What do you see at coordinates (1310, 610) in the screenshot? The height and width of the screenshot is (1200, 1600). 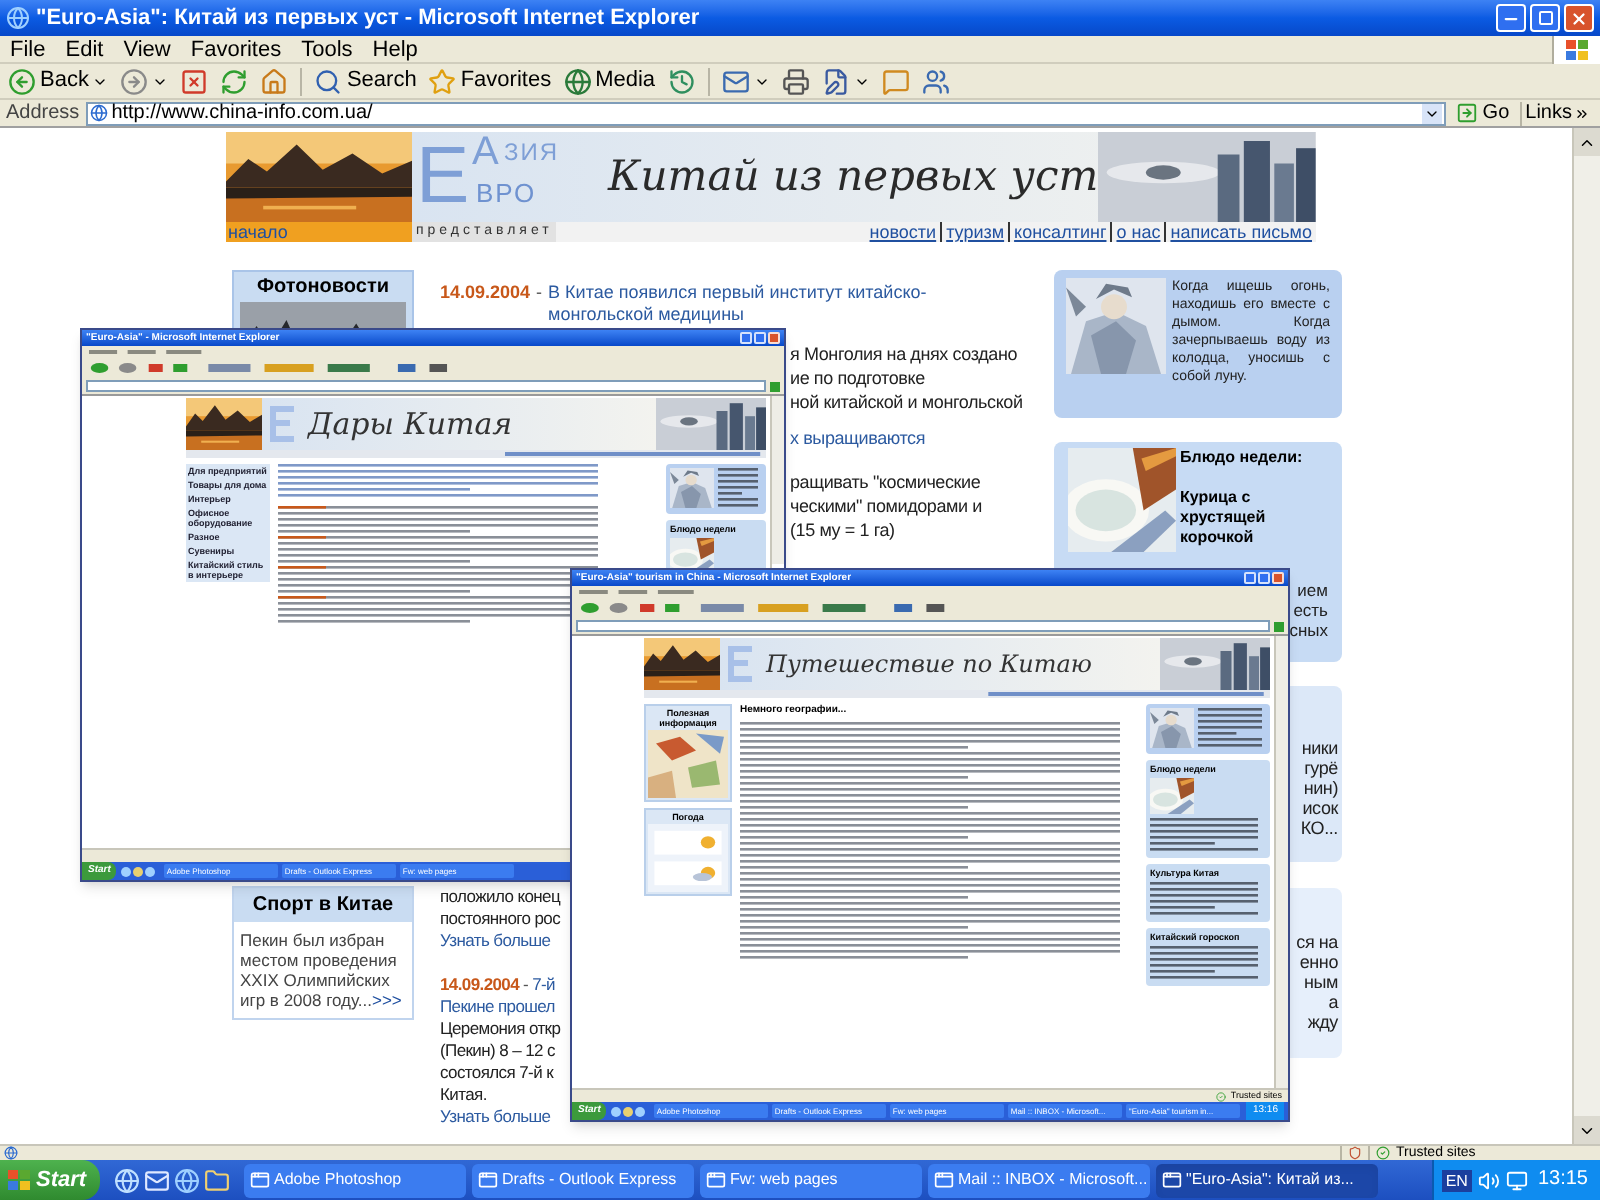 I see `panel-text: есть` at bounding box center [1310, 610].